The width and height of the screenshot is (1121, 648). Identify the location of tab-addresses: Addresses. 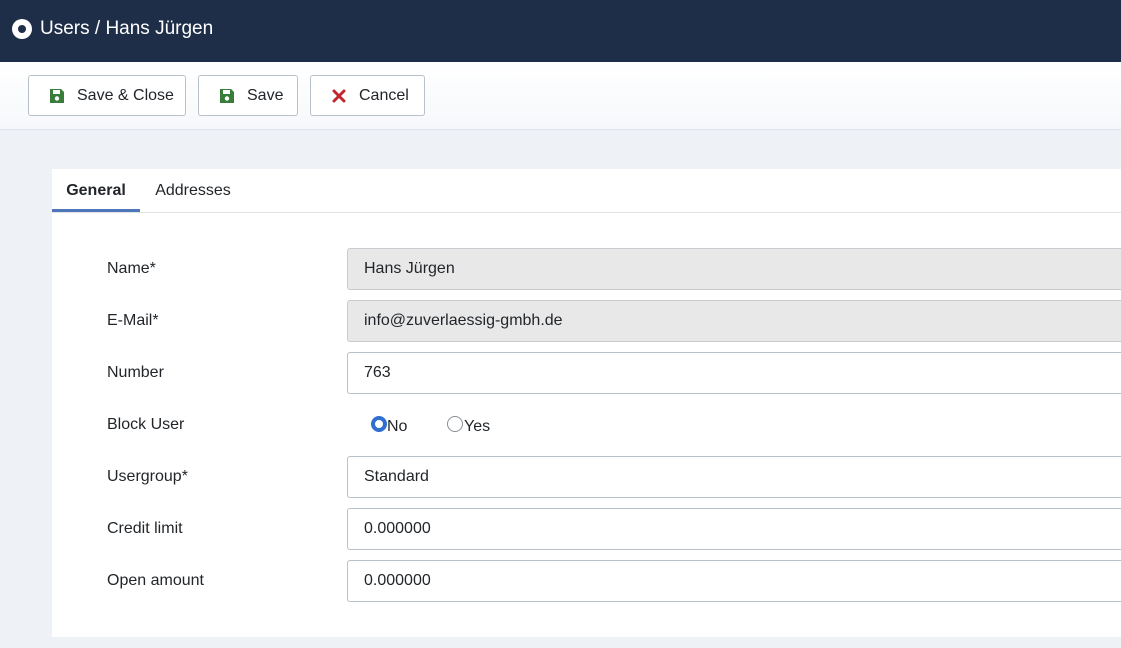
(193, 190).